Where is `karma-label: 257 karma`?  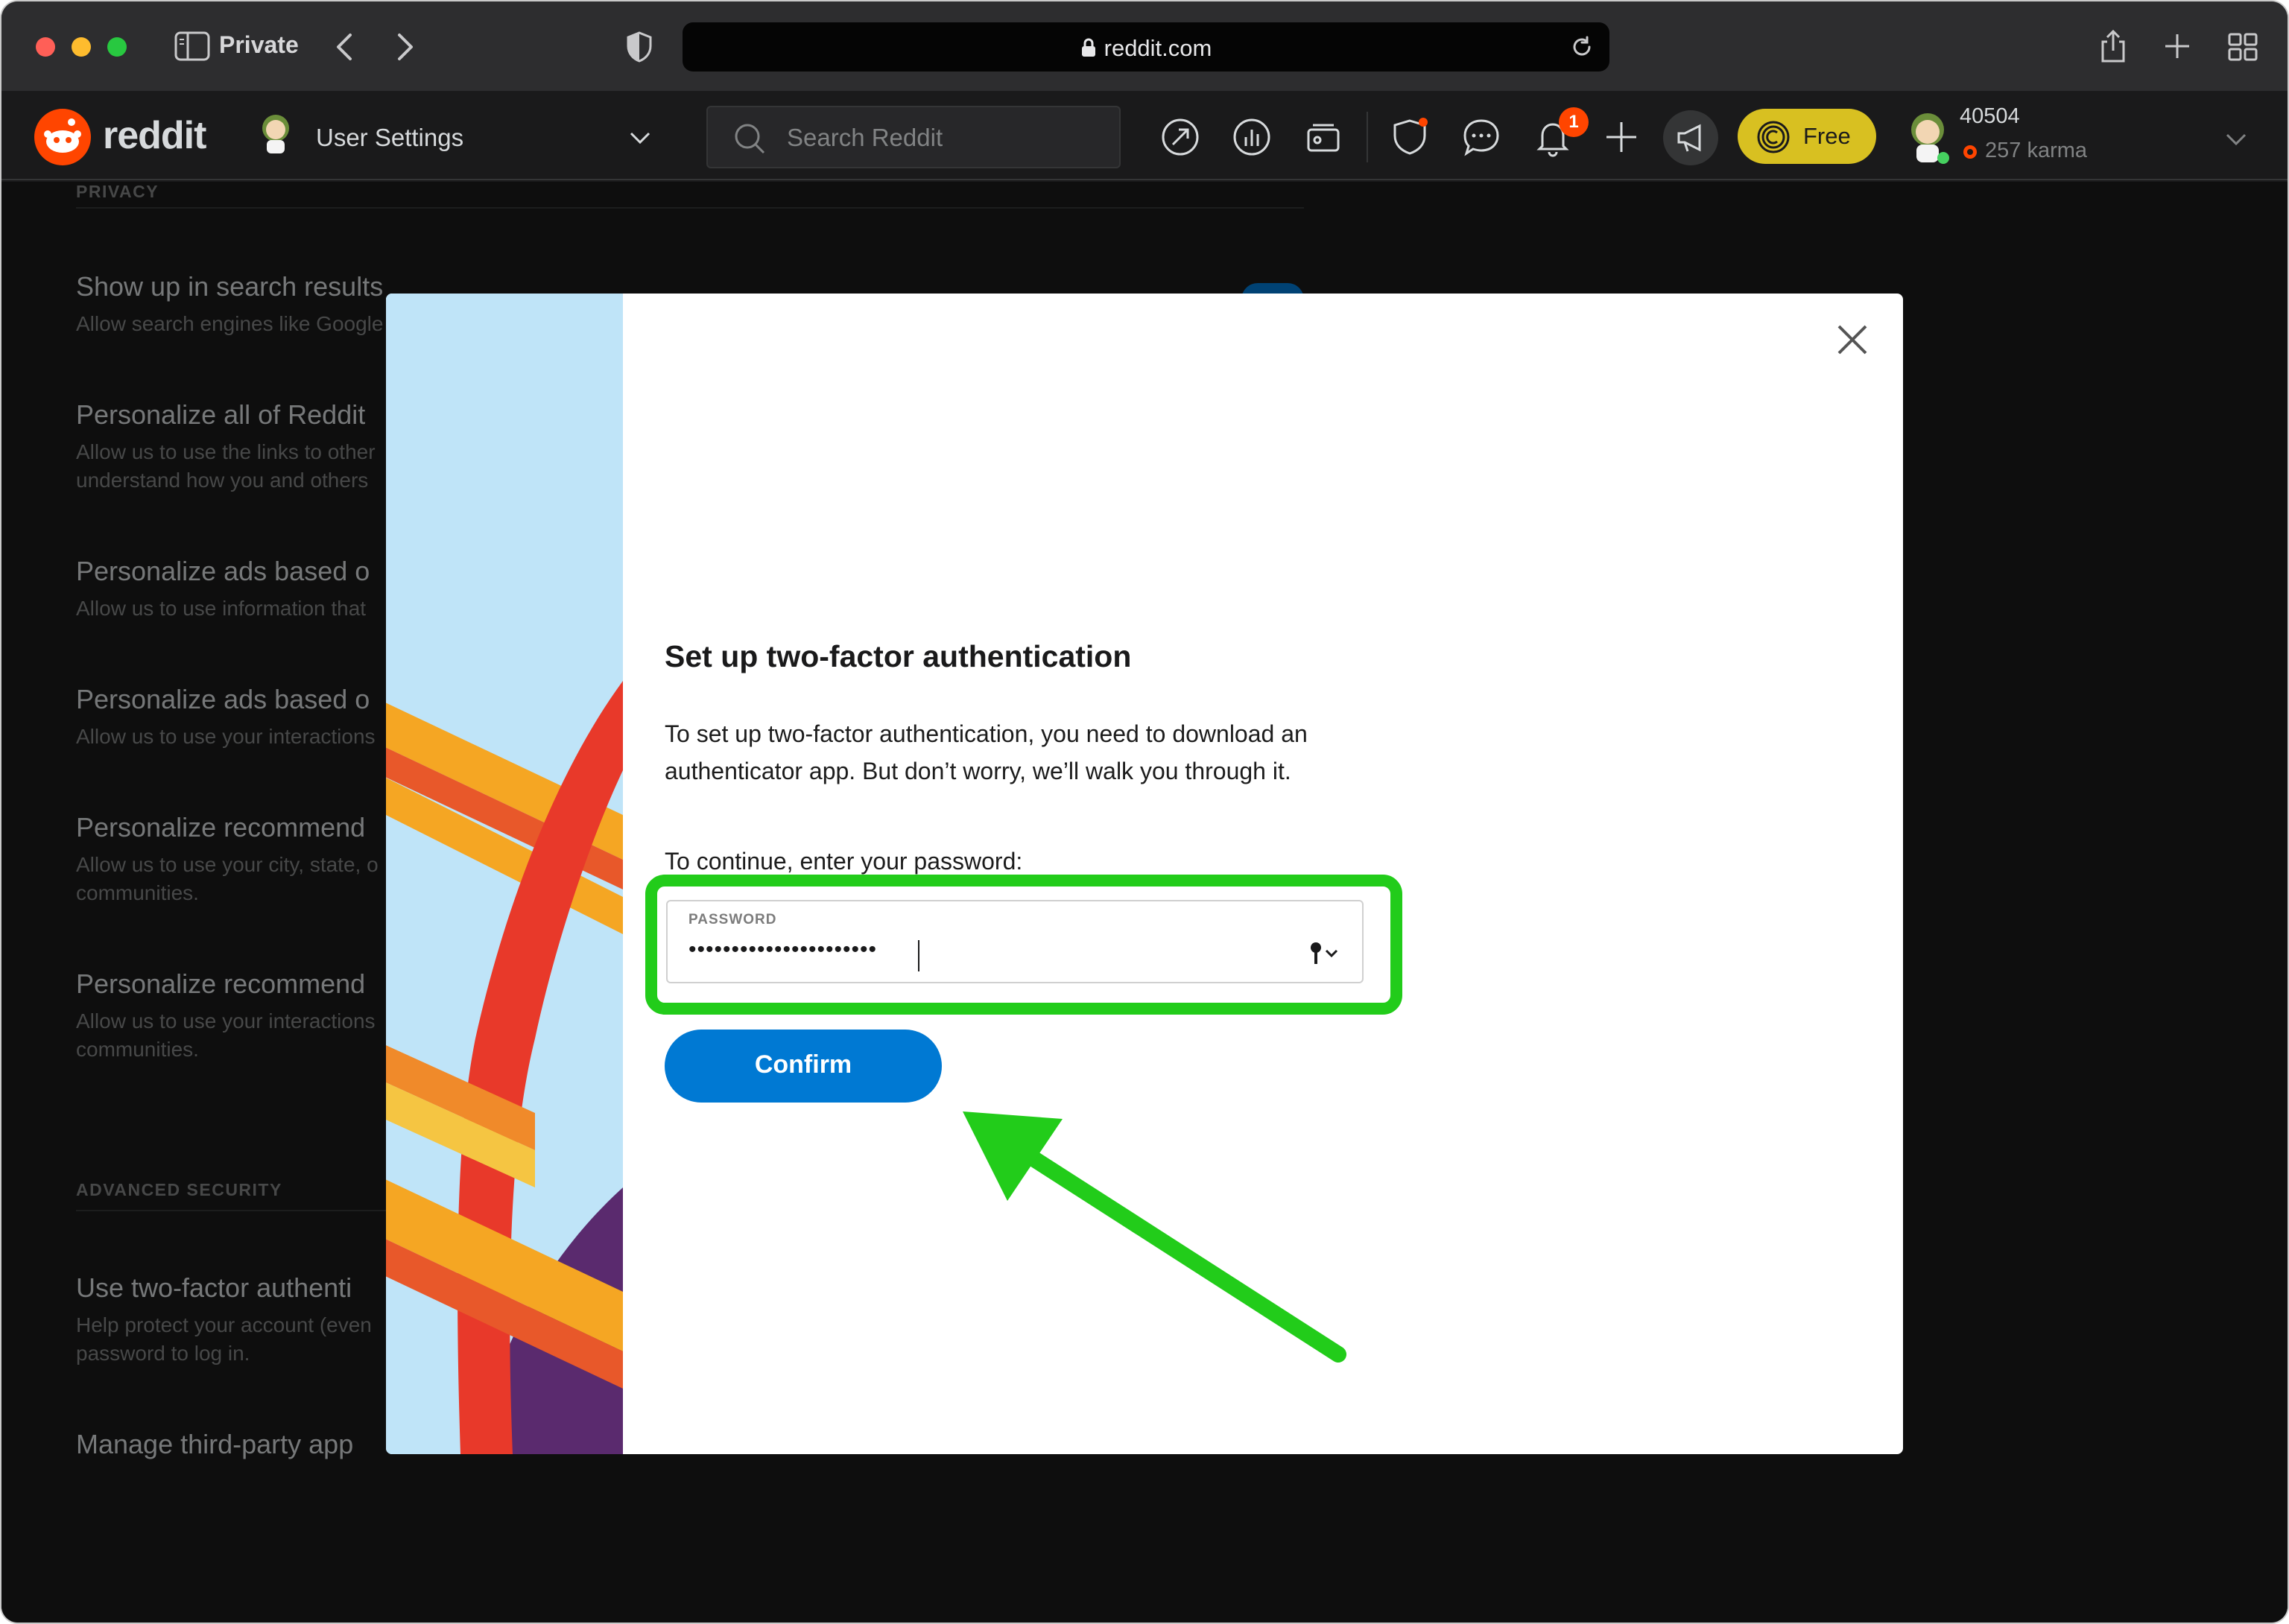
karma-label: 257 karma is located at coordinates (2036, 150).